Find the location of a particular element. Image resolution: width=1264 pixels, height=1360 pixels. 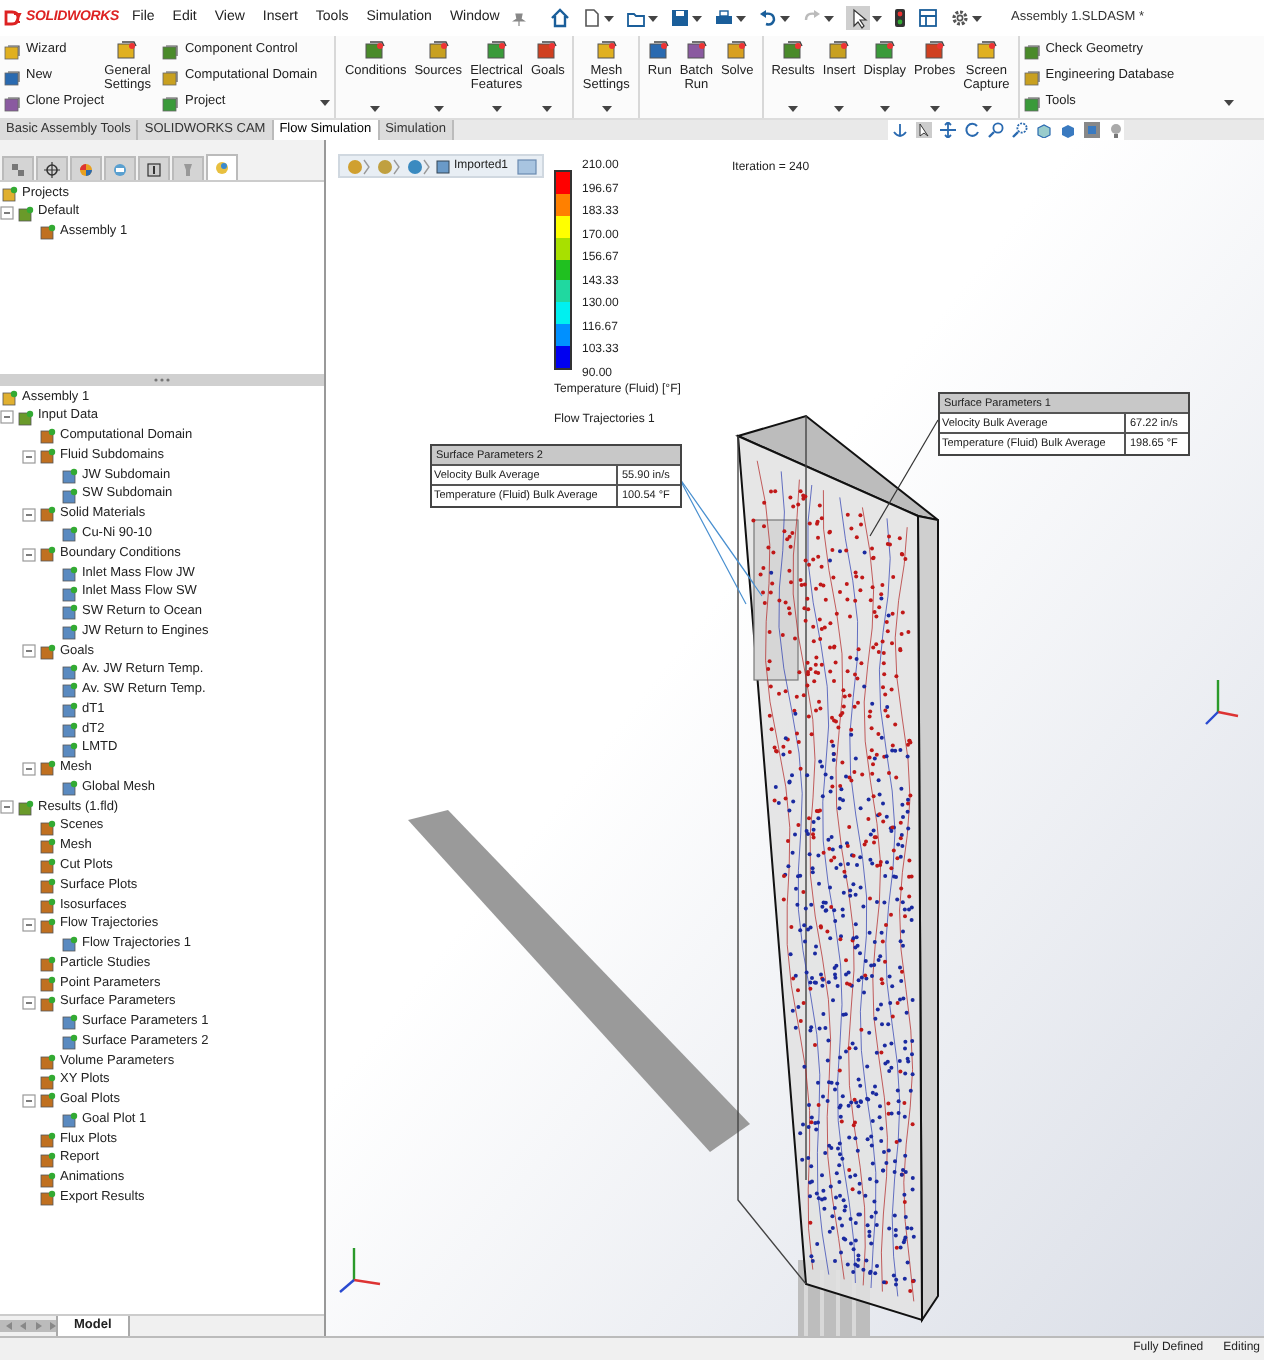

appearance-icon is located at coordinates (86, 169).